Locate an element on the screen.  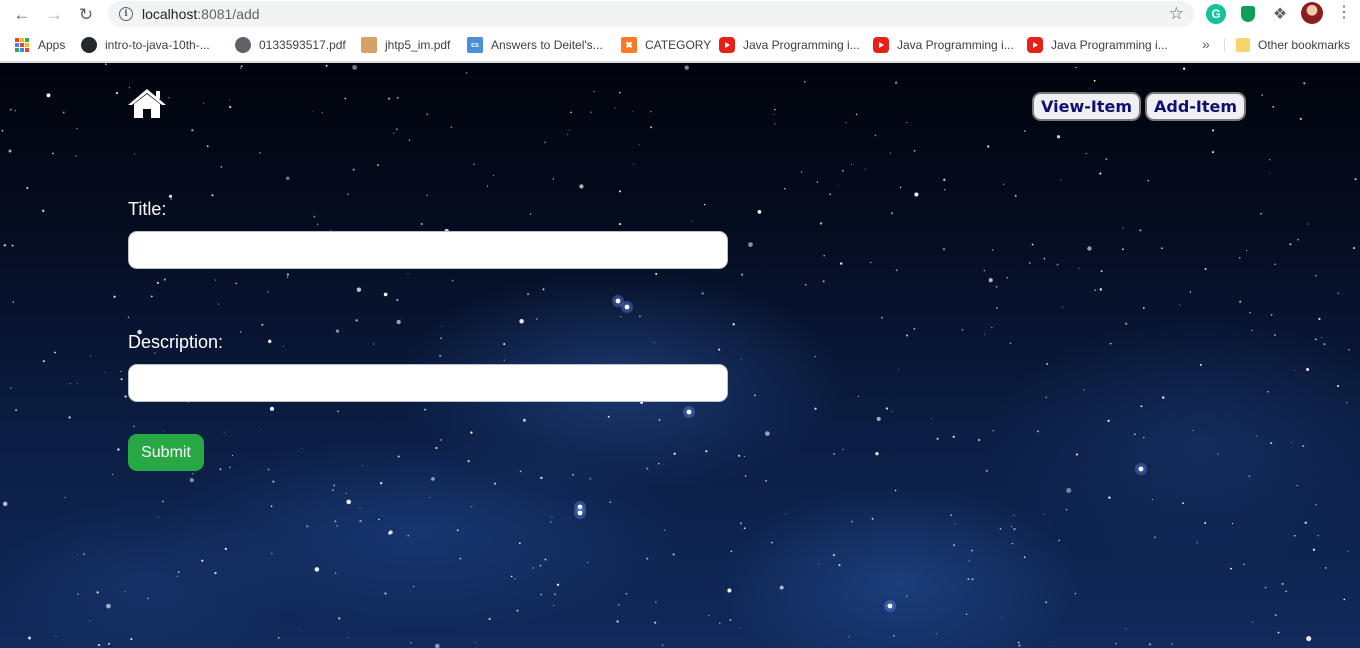
reload-icon: ↻ is located at coordinates (86, 14).